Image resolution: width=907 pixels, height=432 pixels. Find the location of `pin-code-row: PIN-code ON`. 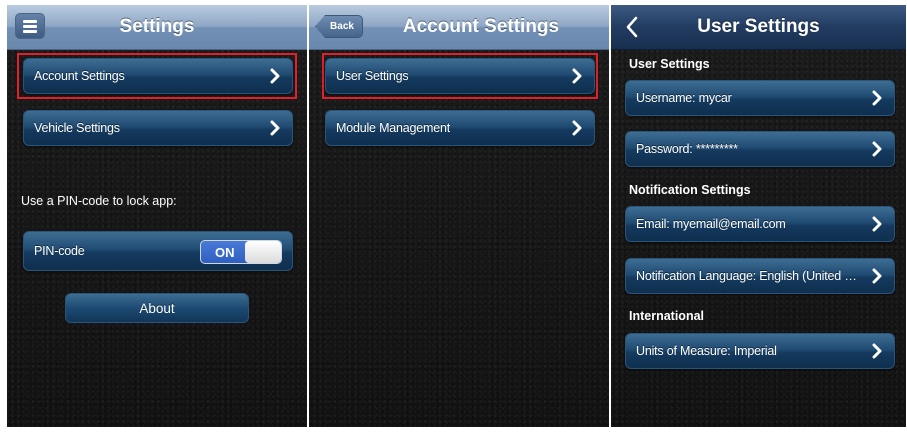

pin-code-row: PIN-code ON is located at coordinates (158, 251).